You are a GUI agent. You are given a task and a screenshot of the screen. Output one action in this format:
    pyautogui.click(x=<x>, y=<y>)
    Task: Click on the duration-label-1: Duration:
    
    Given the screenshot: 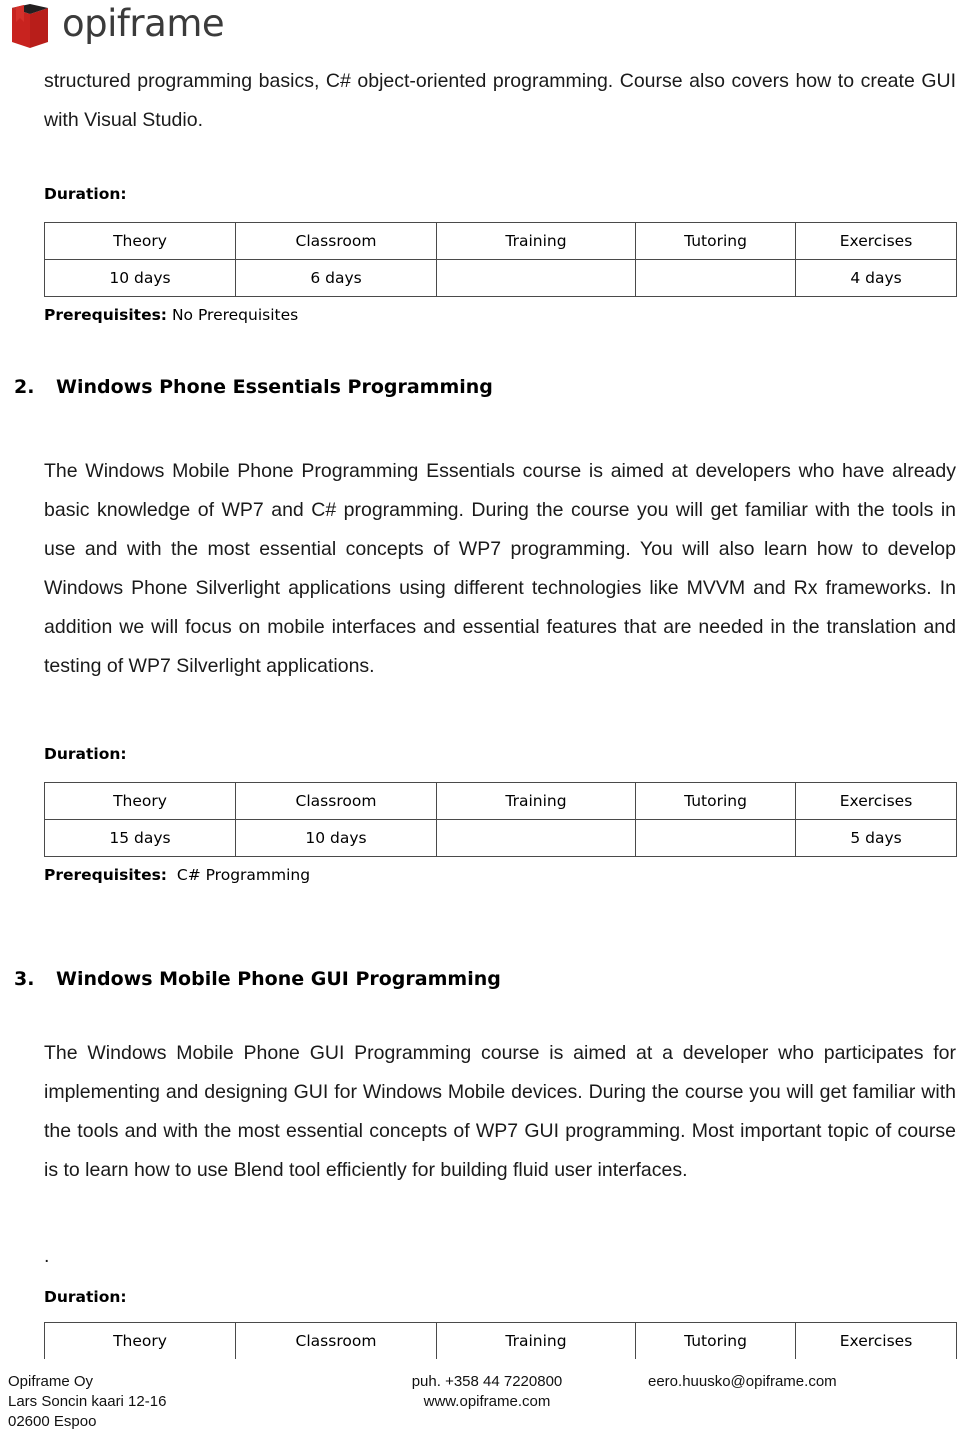 What is the action you would take?
    pyautogui.click(x=85, y=194)
    